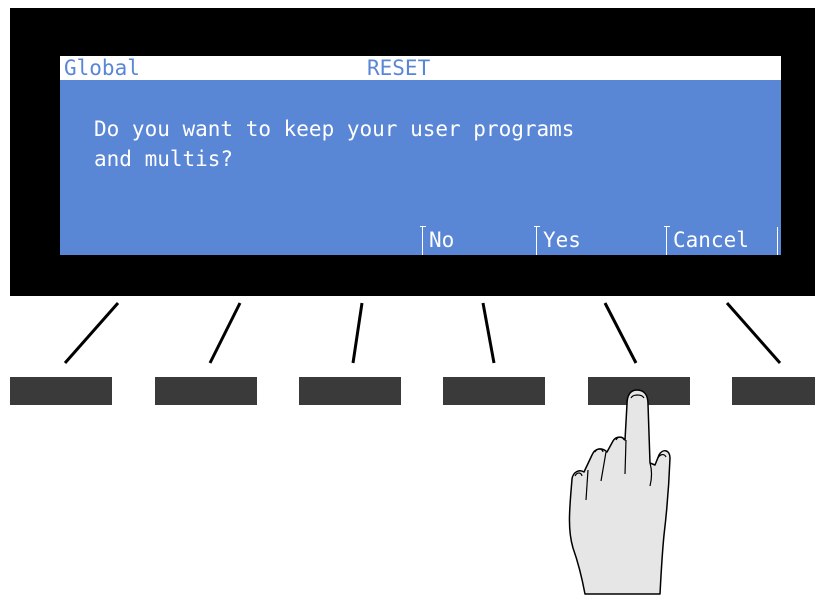  I want to click on page-title: RESET, so click(399, 68).